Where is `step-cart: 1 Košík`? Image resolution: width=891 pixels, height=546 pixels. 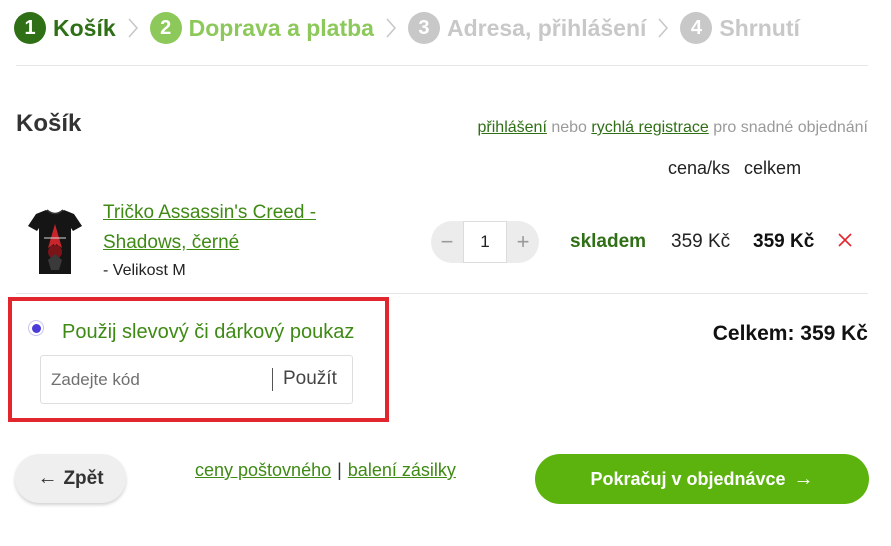
step-cart: 1 Košík is located at coordinates (65, 28).